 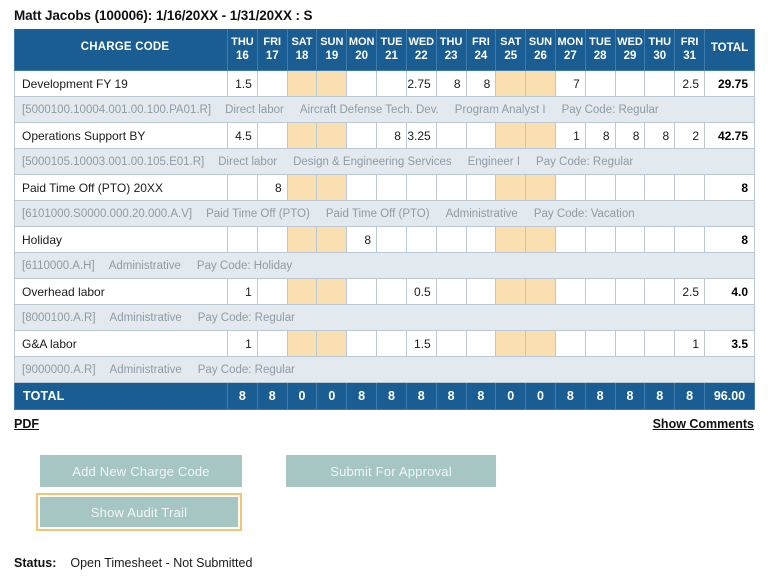 I want to click on hours-cell: 4.5, so click(x=242, y=135).